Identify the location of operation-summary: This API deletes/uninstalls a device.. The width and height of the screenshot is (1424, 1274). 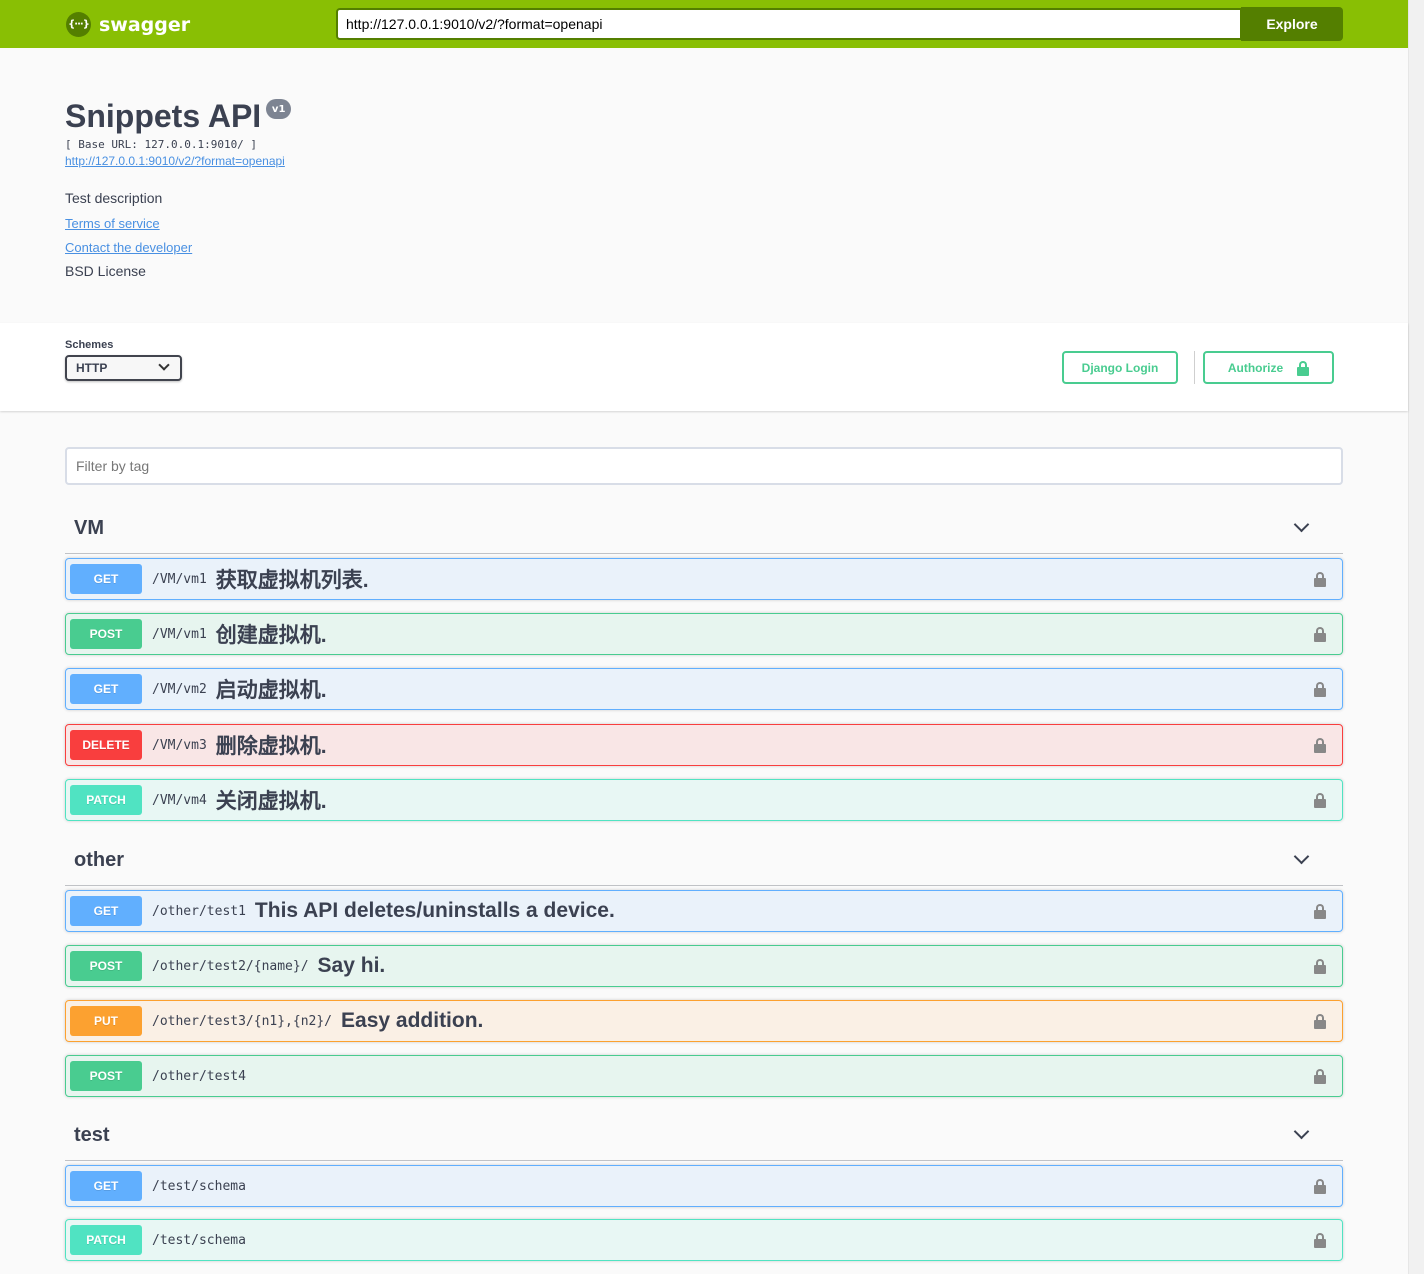
(434, 910).